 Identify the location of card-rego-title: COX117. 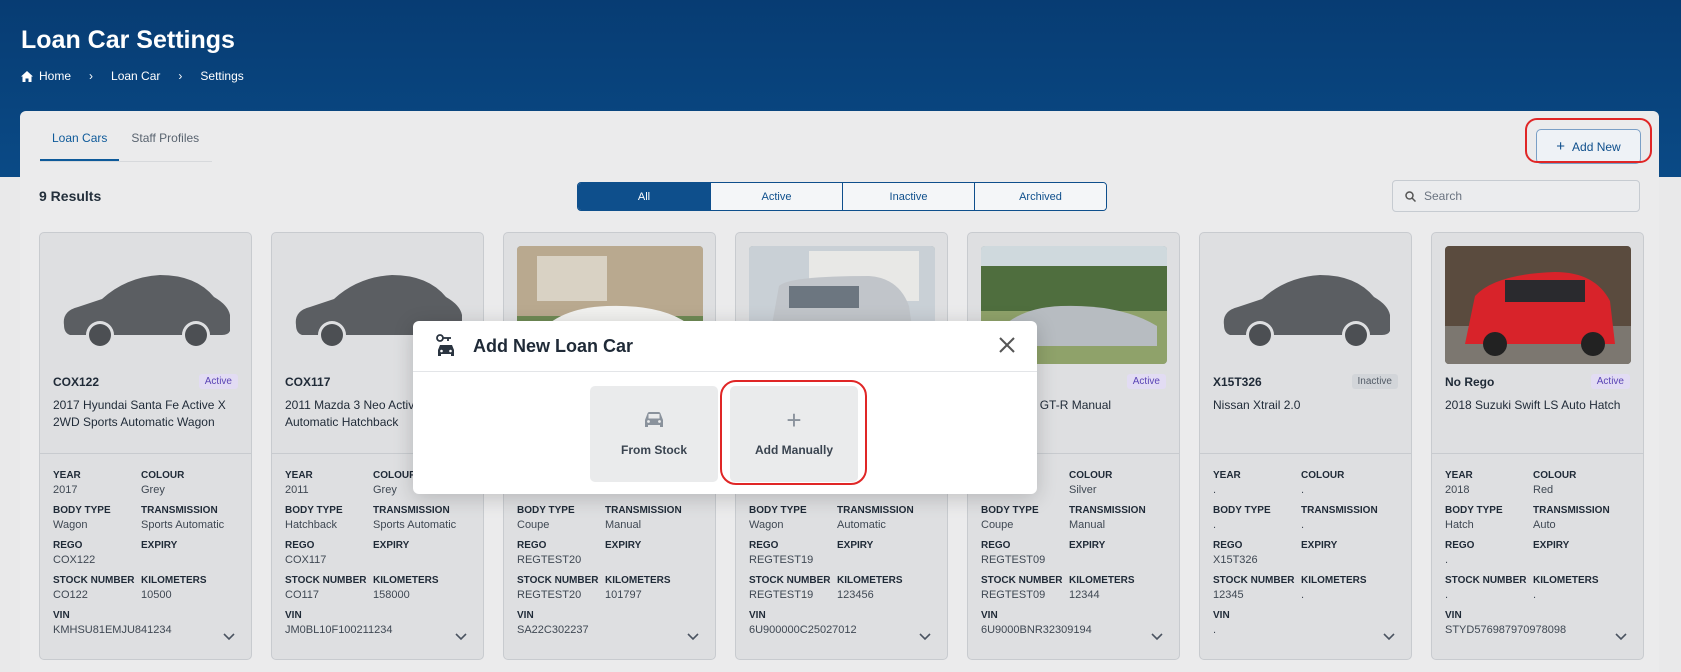
(308, 382).